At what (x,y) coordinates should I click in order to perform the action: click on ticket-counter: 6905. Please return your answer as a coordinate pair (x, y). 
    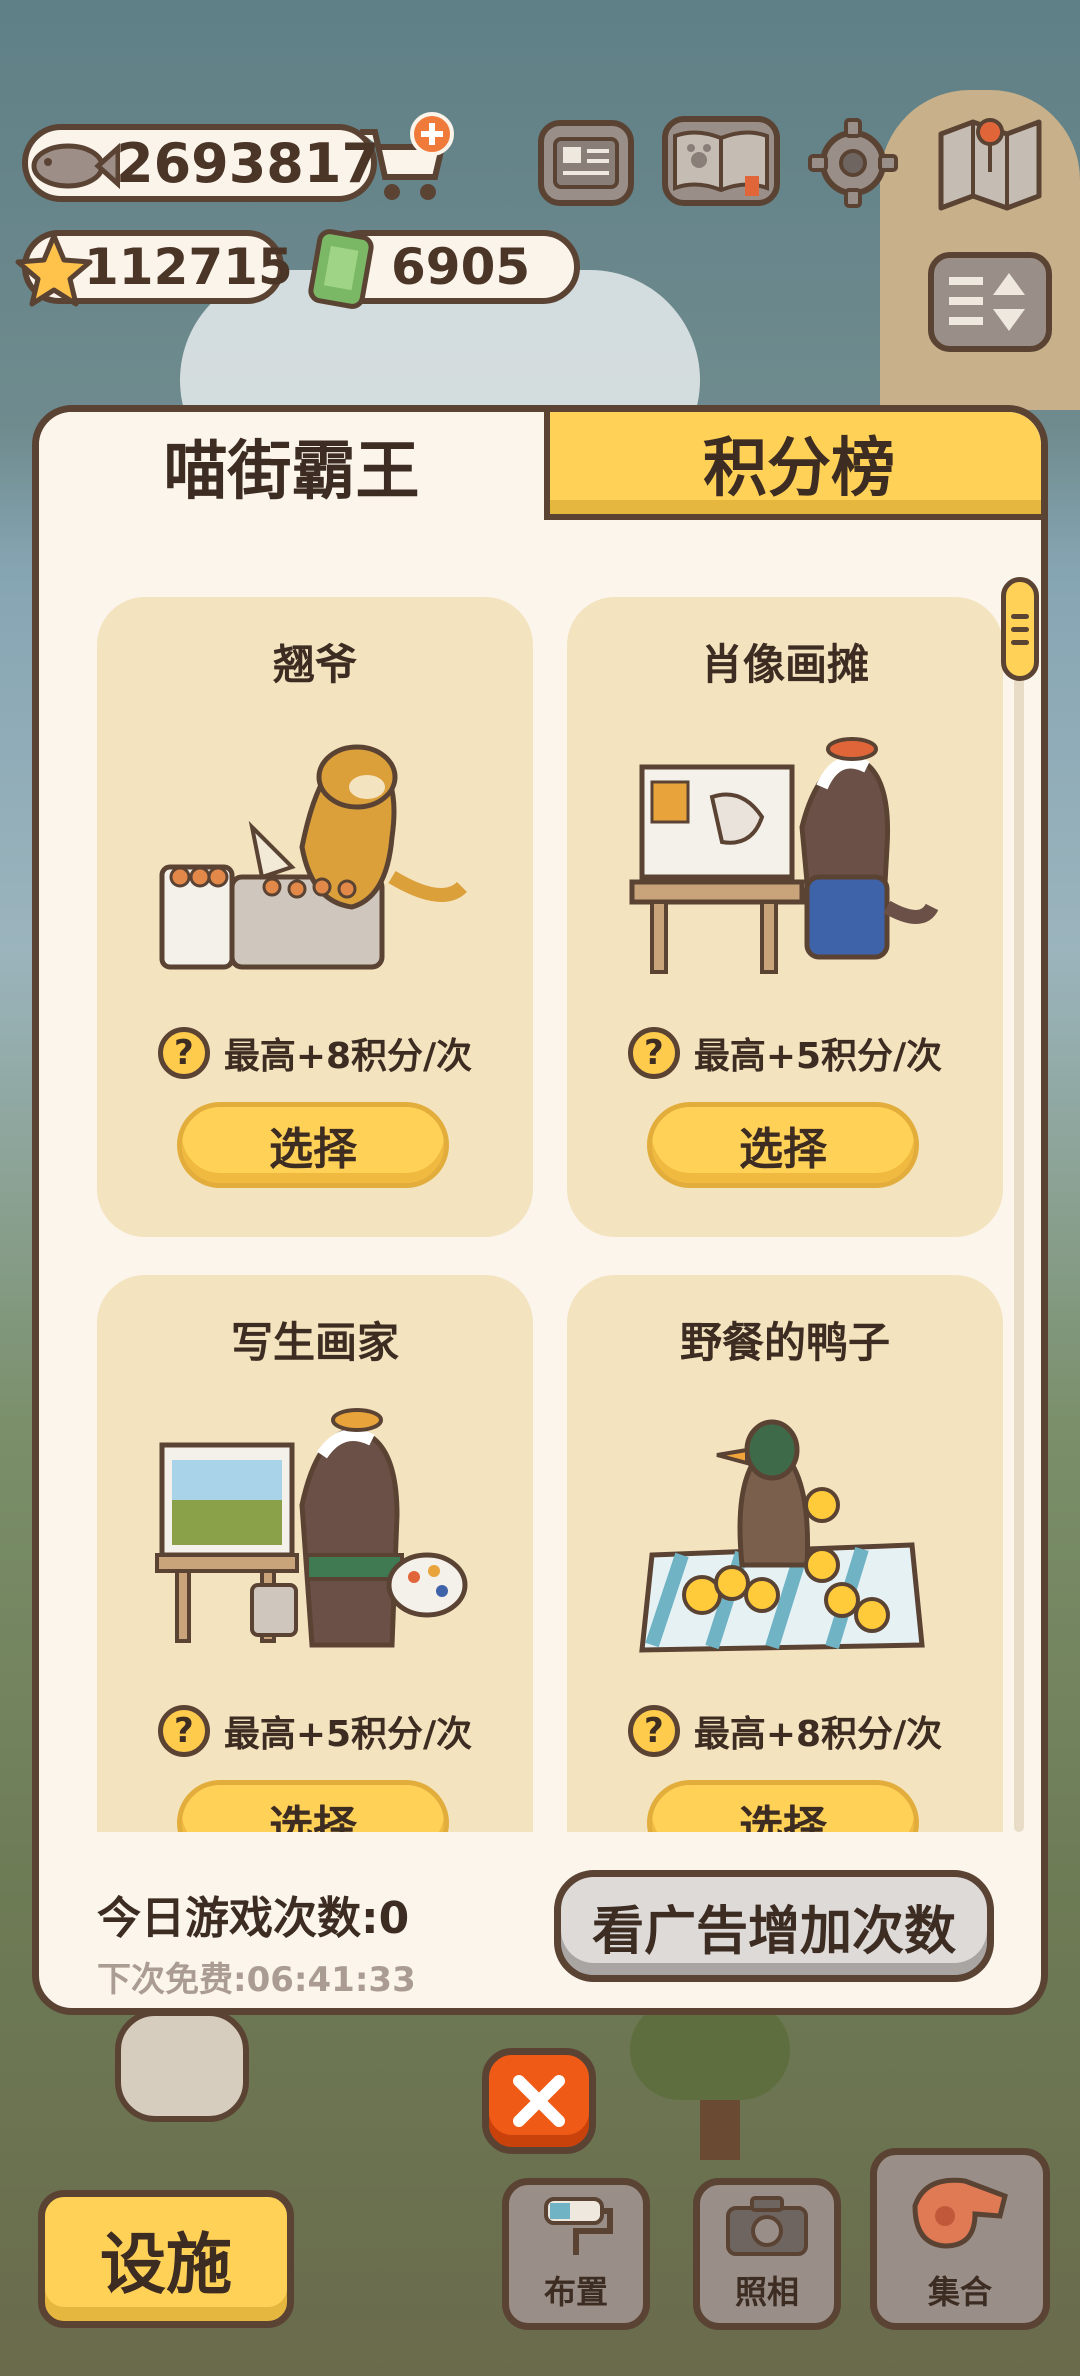
    Looking at the image, I should click on (444, 269).